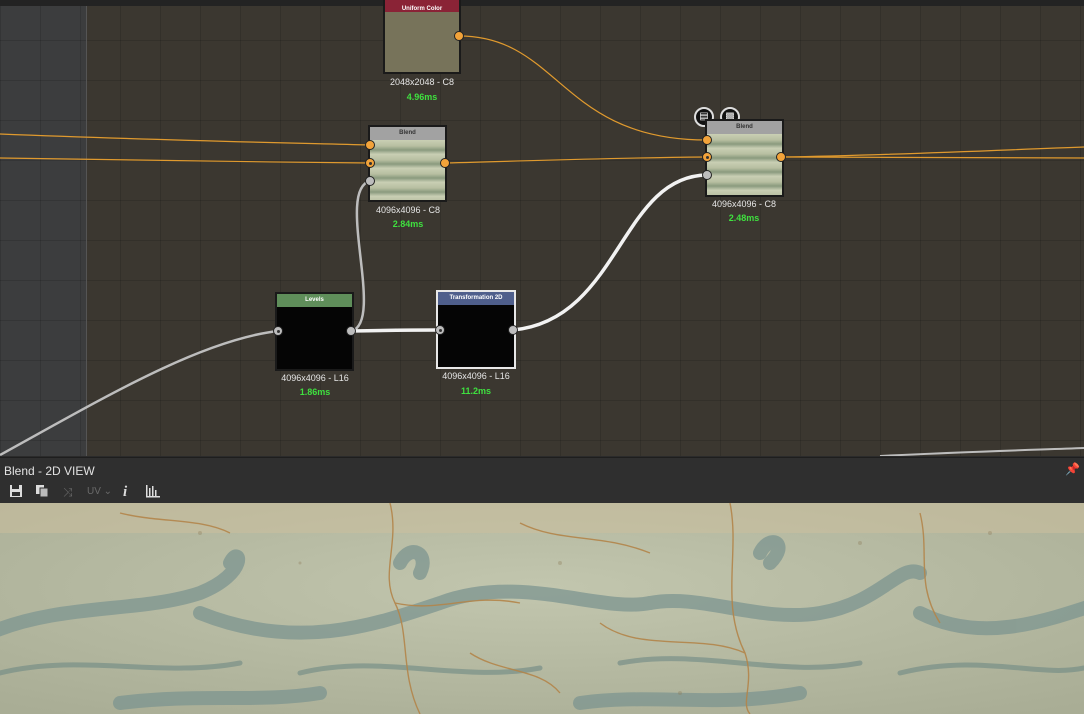  What do you see at coordinates (68, 492) in the screenshot?
I see `share-icon: ⤨` at bounding box center [68, 492].